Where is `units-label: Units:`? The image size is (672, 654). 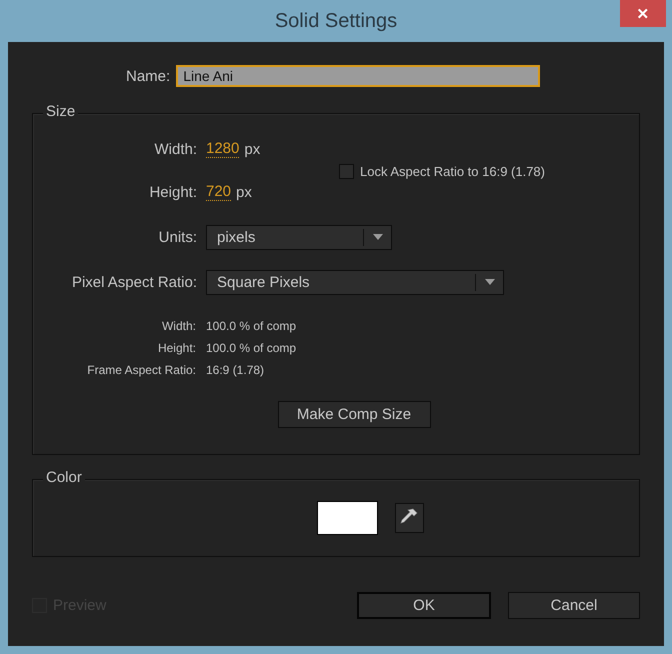 units-label: Units: is located at coordinates (177, 237).